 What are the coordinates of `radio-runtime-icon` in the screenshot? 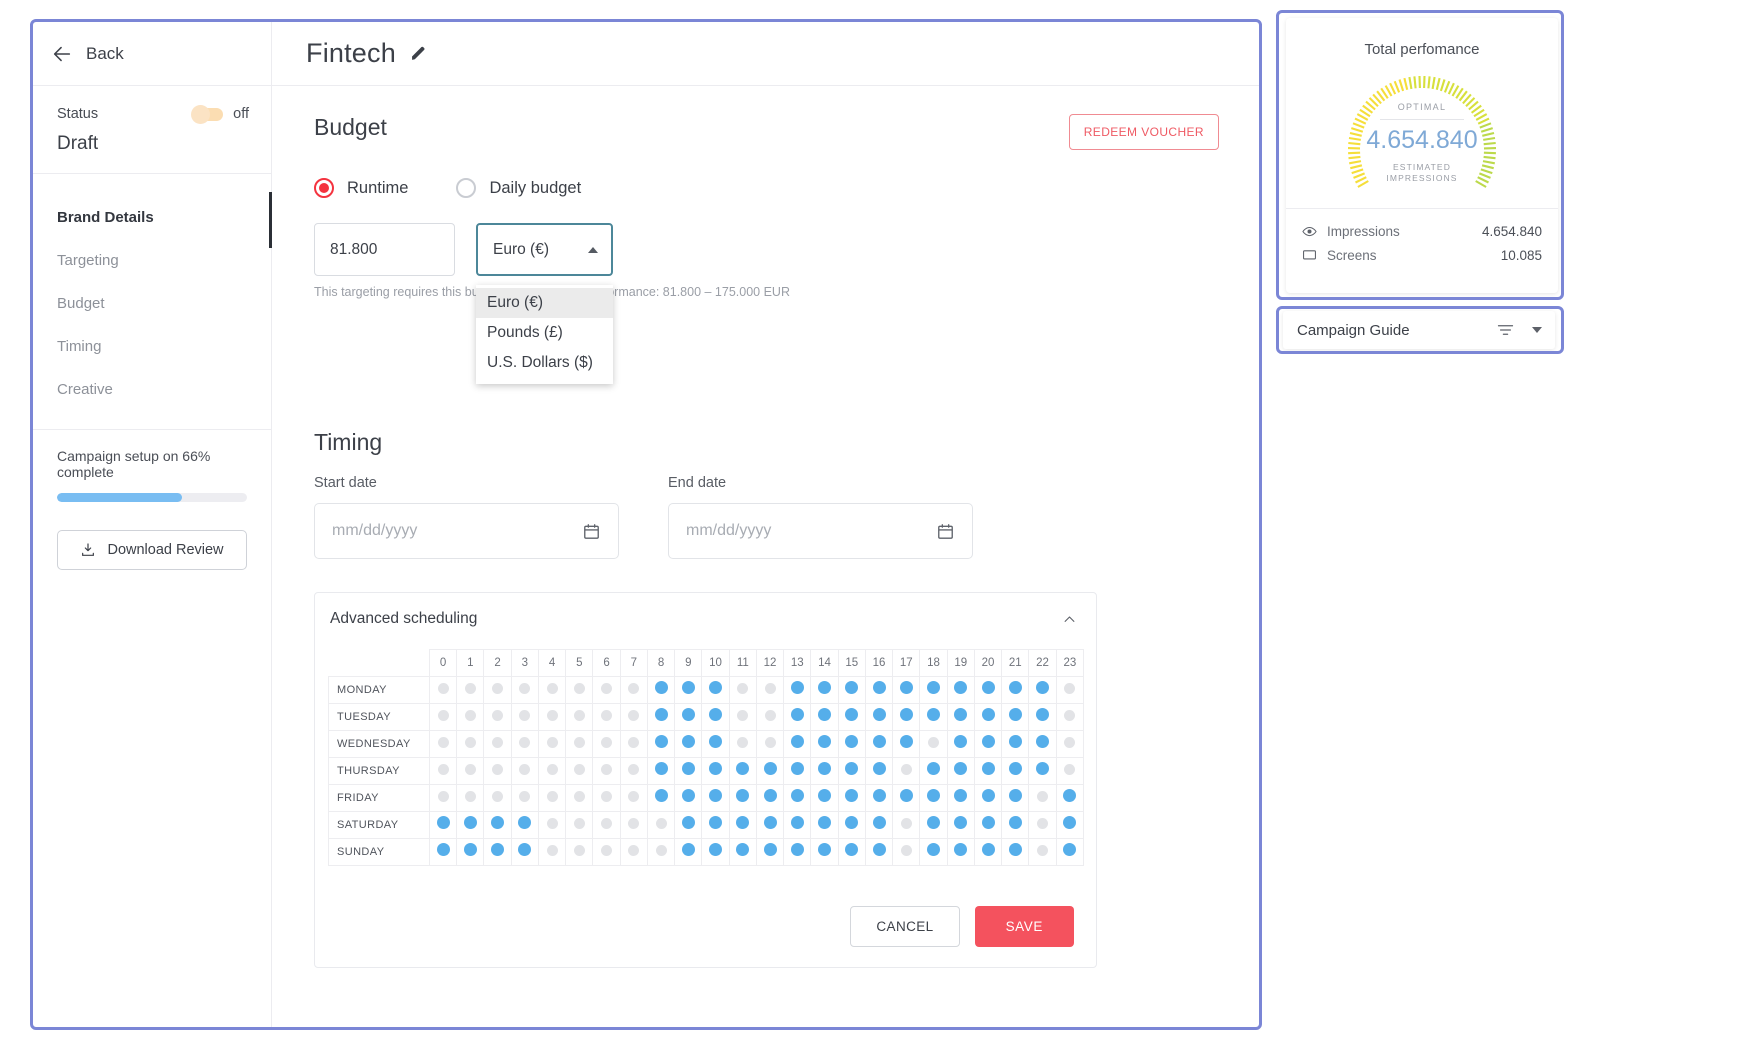 It's located at (324, 188).